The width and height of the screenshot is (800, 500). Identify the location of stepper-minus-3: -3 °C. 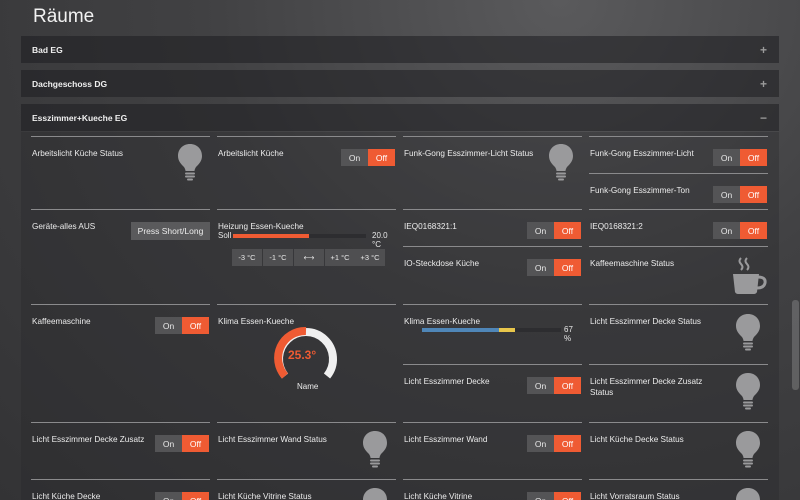
(247, 257).